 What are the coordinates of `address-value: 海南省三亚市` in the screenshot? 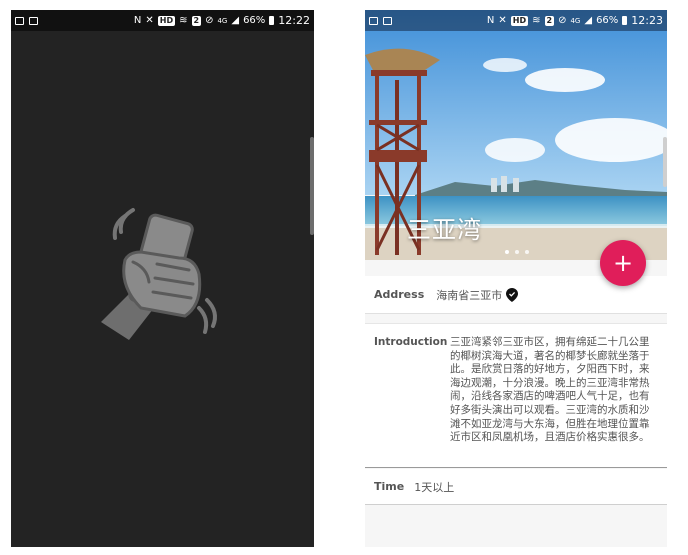 It's located at (469, 295).